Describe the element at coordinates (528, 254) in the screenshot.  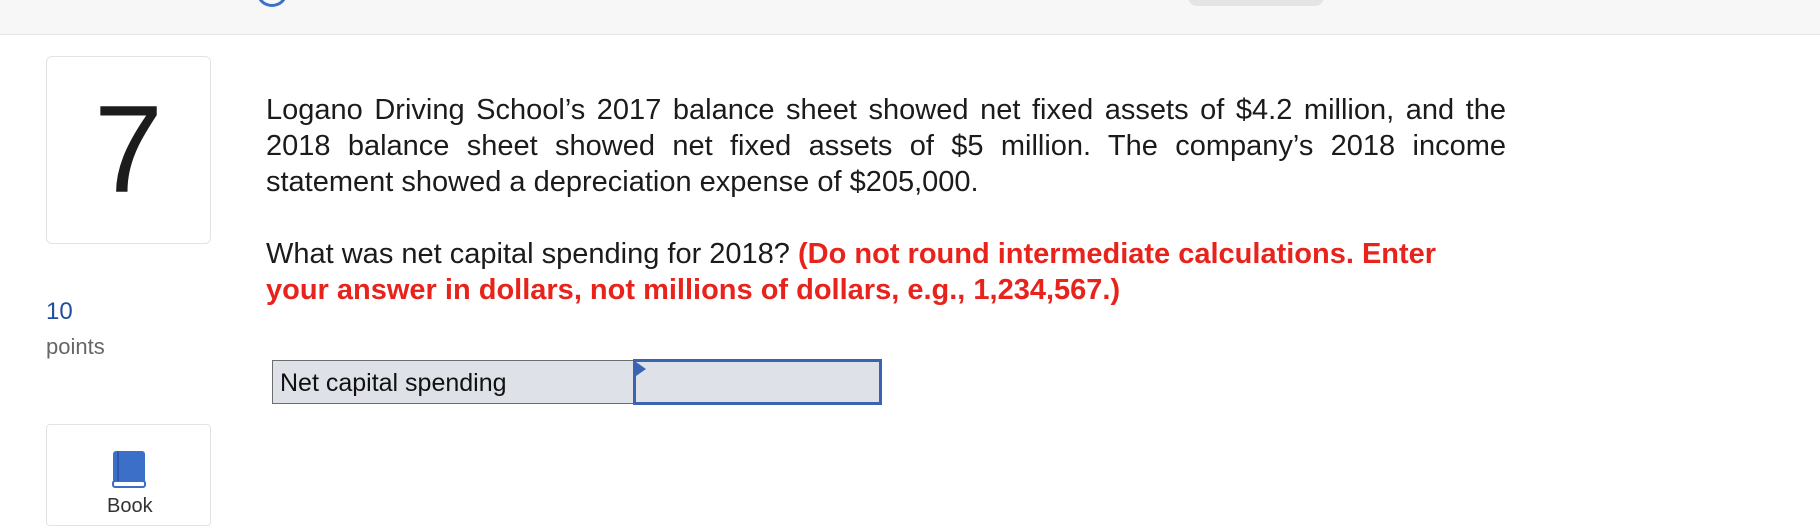
I see `question-prompt: What was net capital spending for 2018?` at that location.